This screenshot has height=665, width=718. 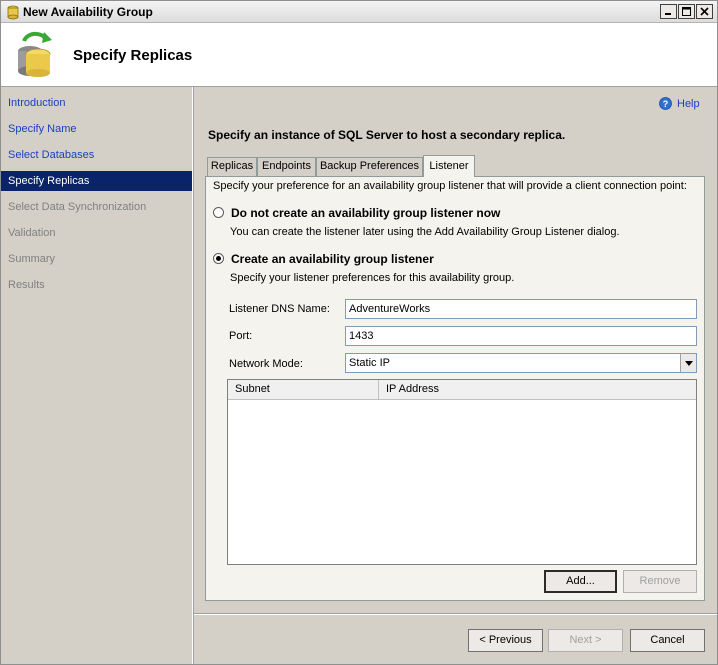 What do you see at coordinates (241, 336) in the screenshot?
I see `port-label: Port:` at bounding box center [241, 336].